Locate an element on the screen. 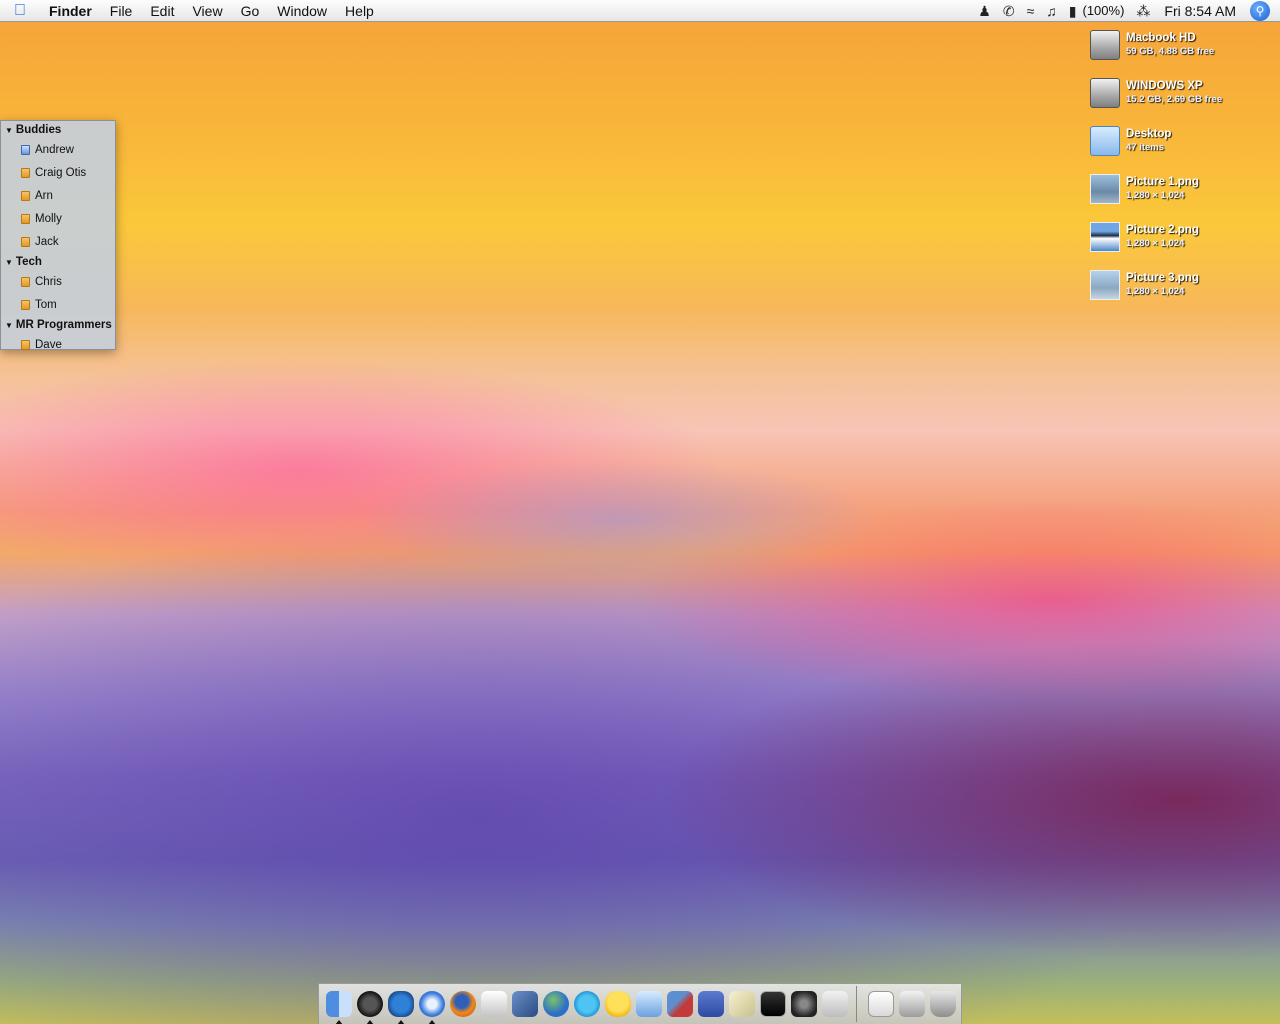  photo-icon is located at coordinates (803, 1004).